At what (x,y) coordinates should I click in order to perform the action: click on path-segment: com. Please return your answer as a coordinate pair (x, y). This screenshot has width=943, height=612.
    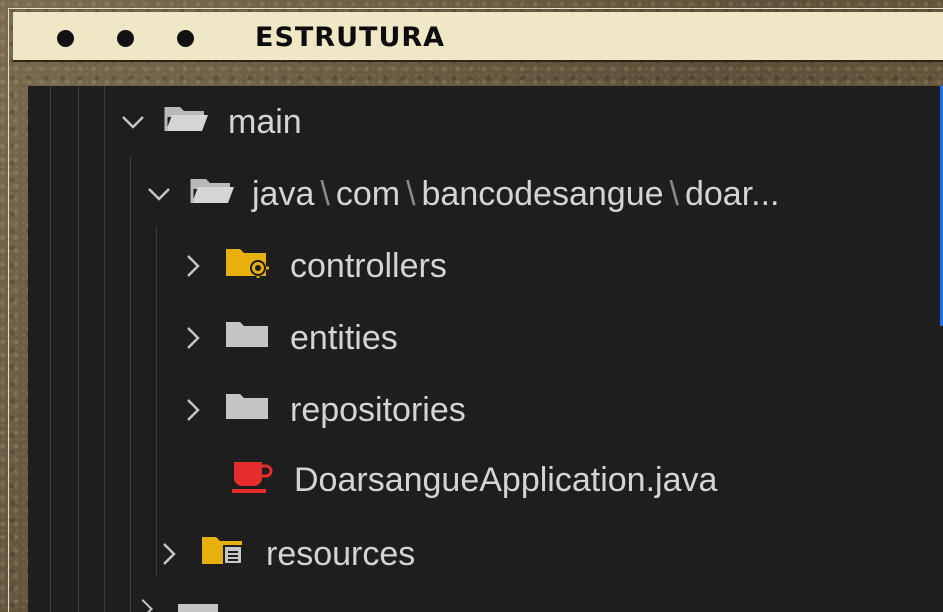
    Looking at the image, I should click on (368, 193).